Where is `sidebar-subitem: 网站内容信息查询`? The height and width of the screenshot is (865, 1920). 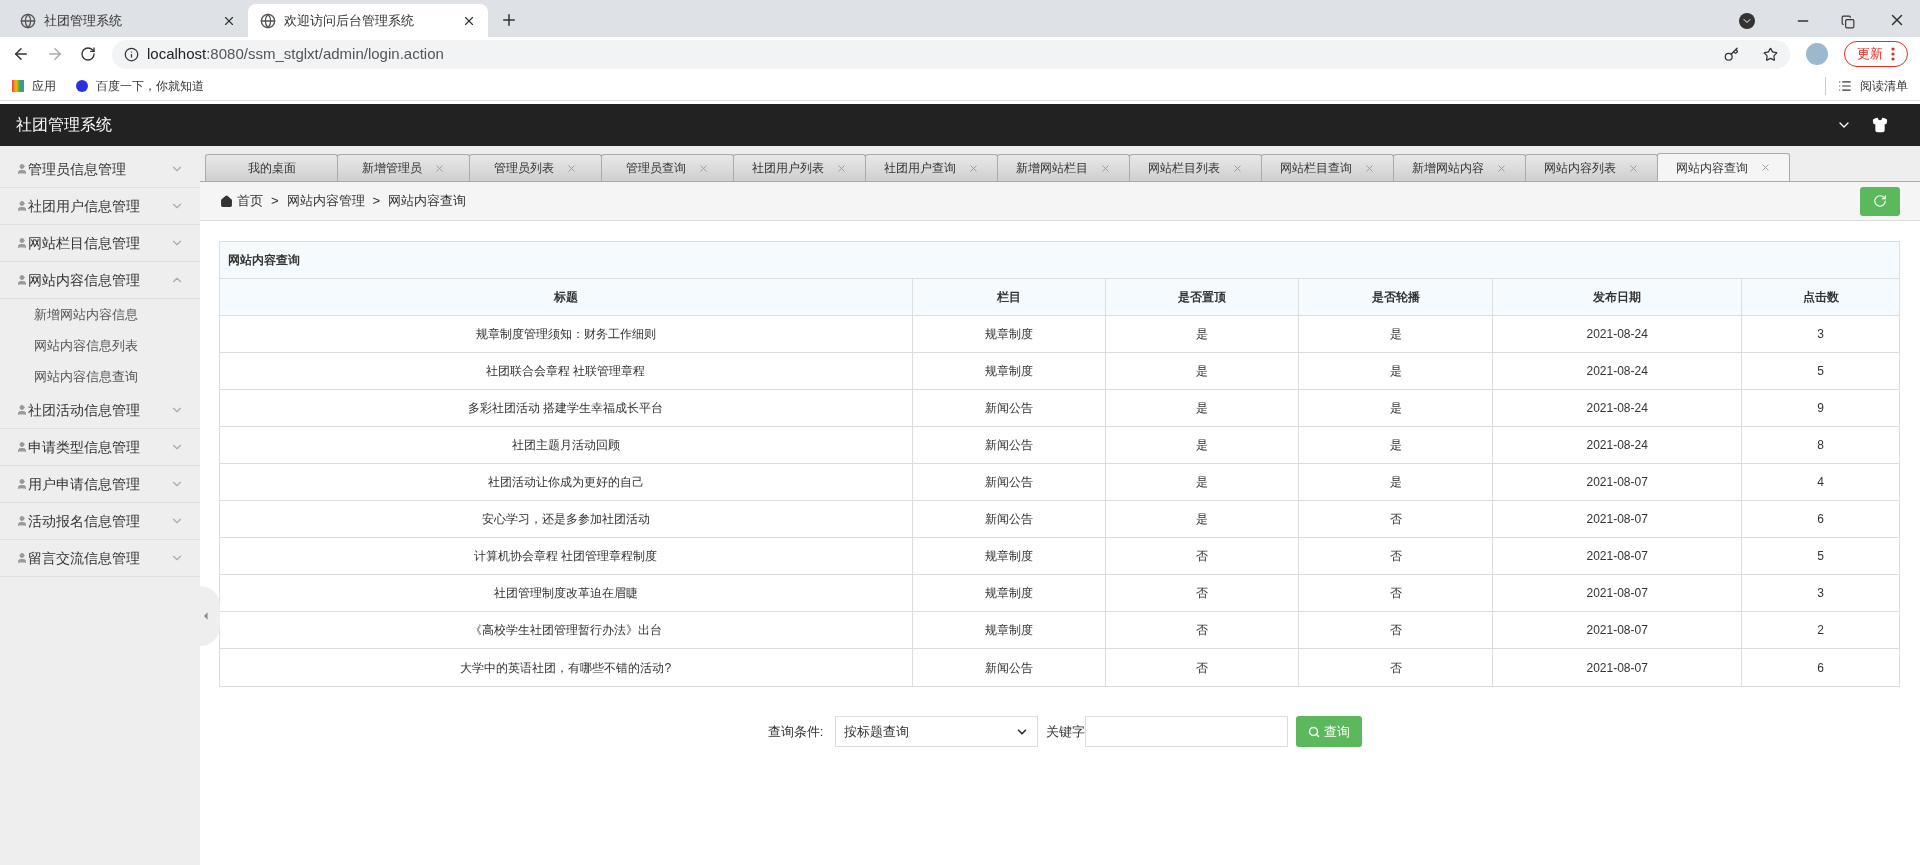 sidebar-subitem: 网站内容信息查询 is located at coordinates (100, 376).